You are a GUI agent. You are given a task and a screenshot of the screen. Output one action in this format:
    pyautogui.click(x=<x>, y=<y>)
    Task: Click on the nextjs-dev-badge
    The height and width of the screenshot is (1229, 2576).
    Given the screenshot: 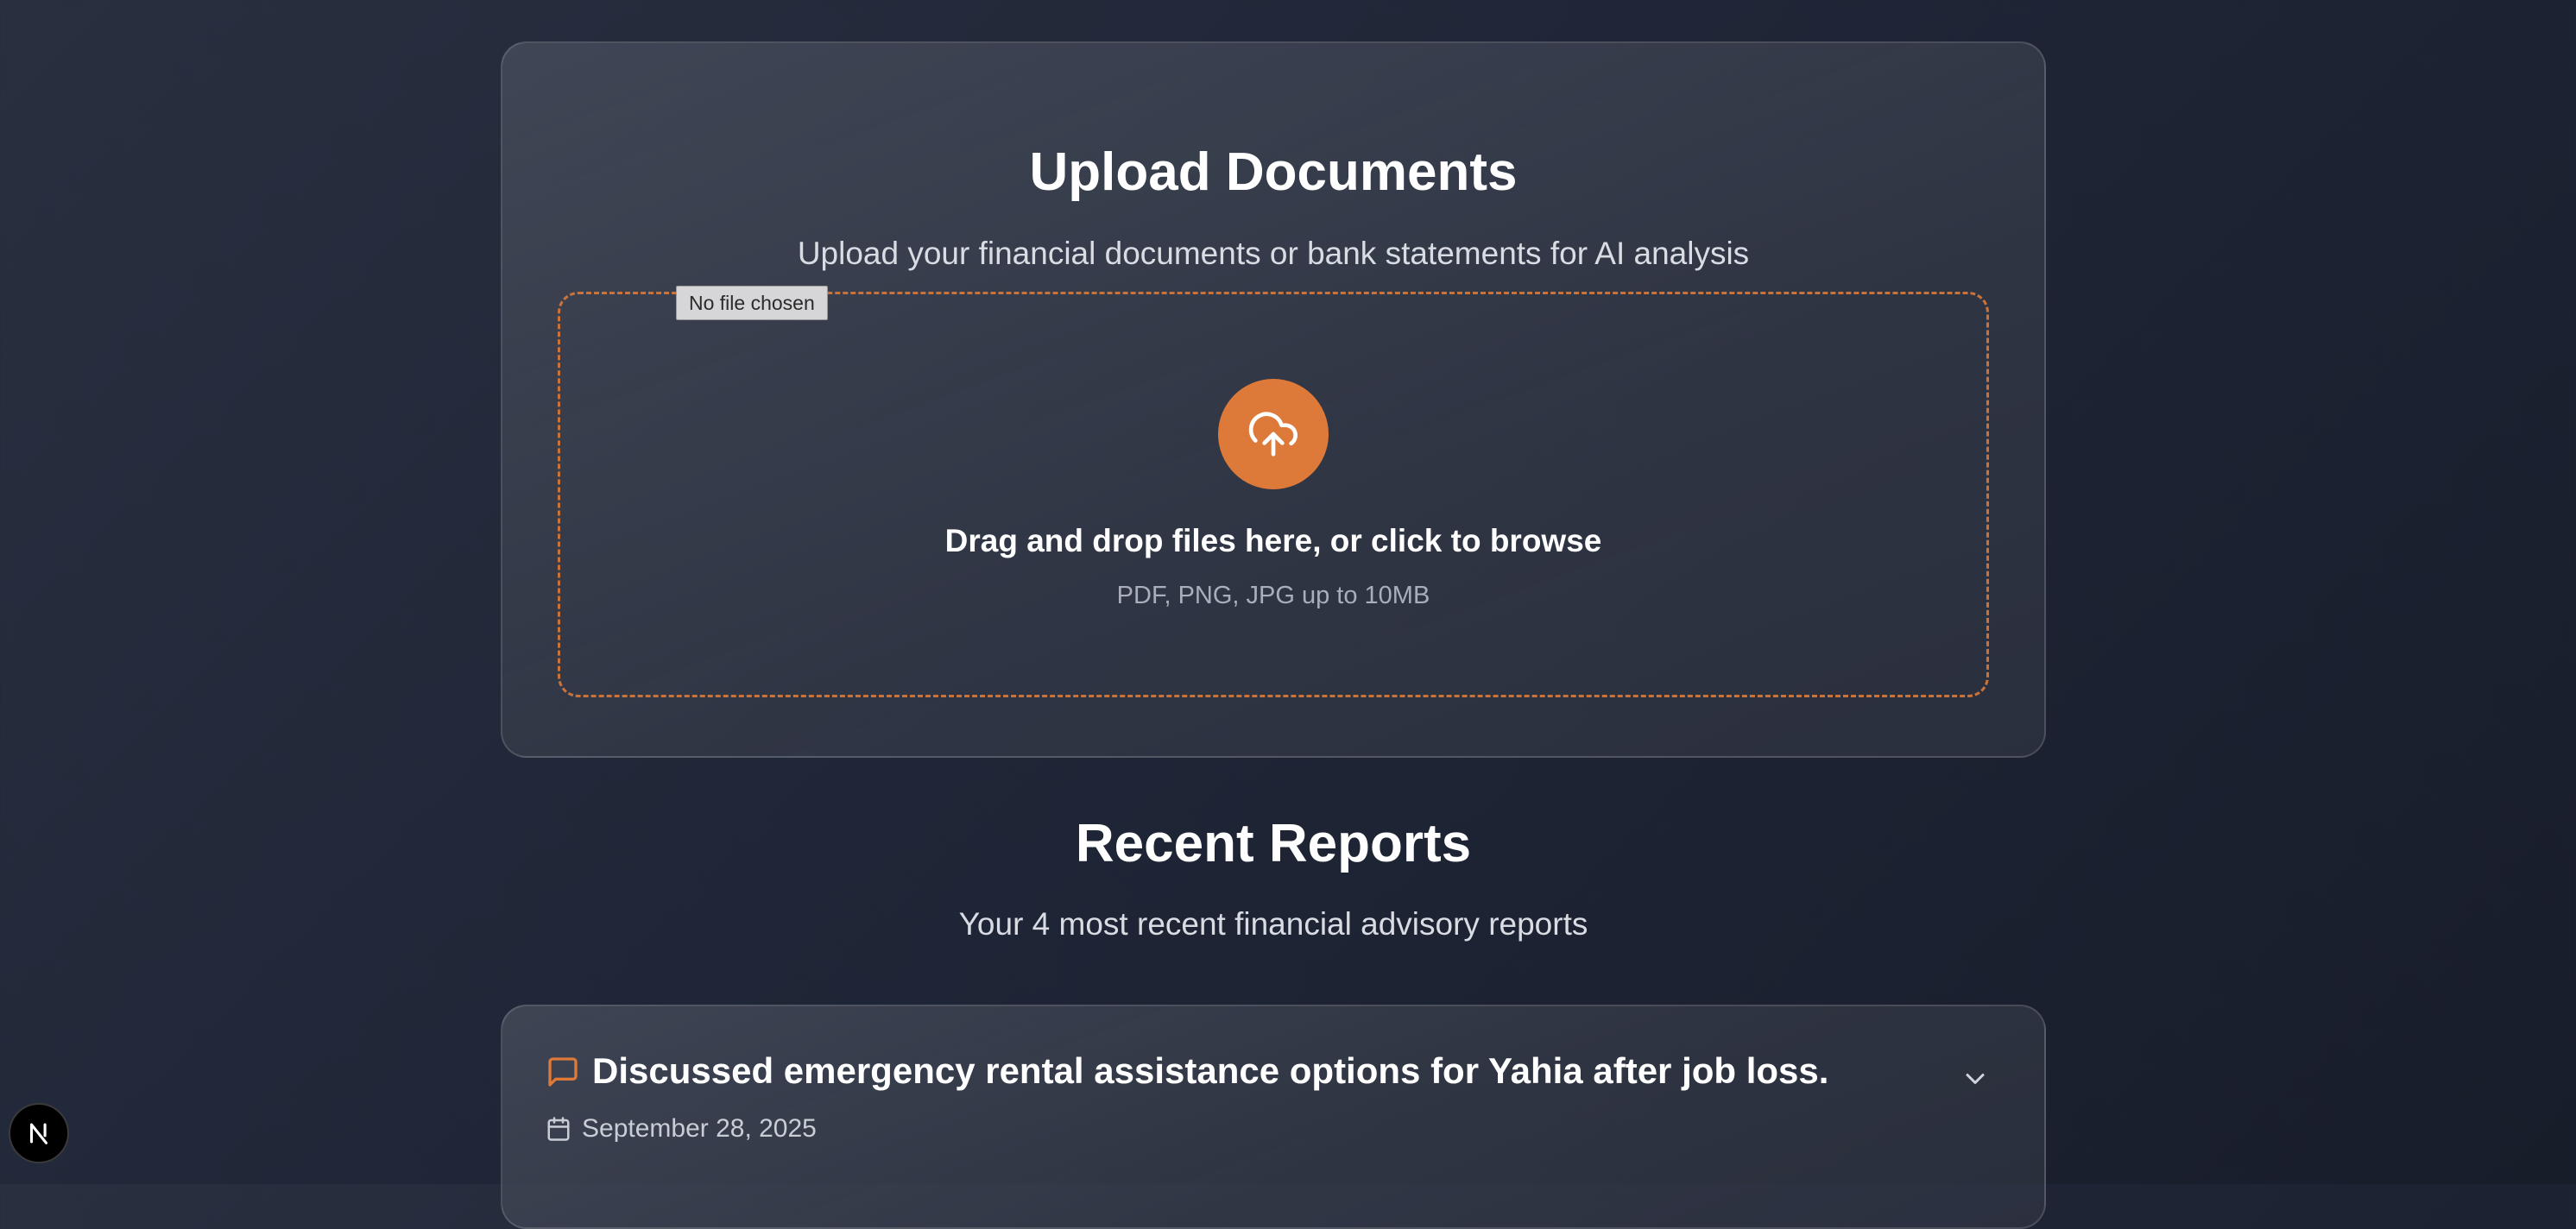 What is the action you would take?
    pyautogui.click(x=39, y=1133)
    